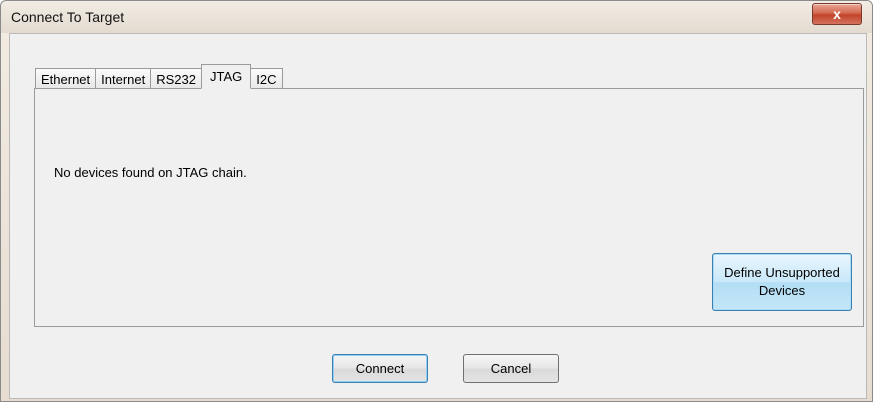 This screenshot has height=402, width=873. What do you see at coordinates (226, 76) in the screenshot?
I see `tab-jtag: JTAG` at bounding box center [226, 76].